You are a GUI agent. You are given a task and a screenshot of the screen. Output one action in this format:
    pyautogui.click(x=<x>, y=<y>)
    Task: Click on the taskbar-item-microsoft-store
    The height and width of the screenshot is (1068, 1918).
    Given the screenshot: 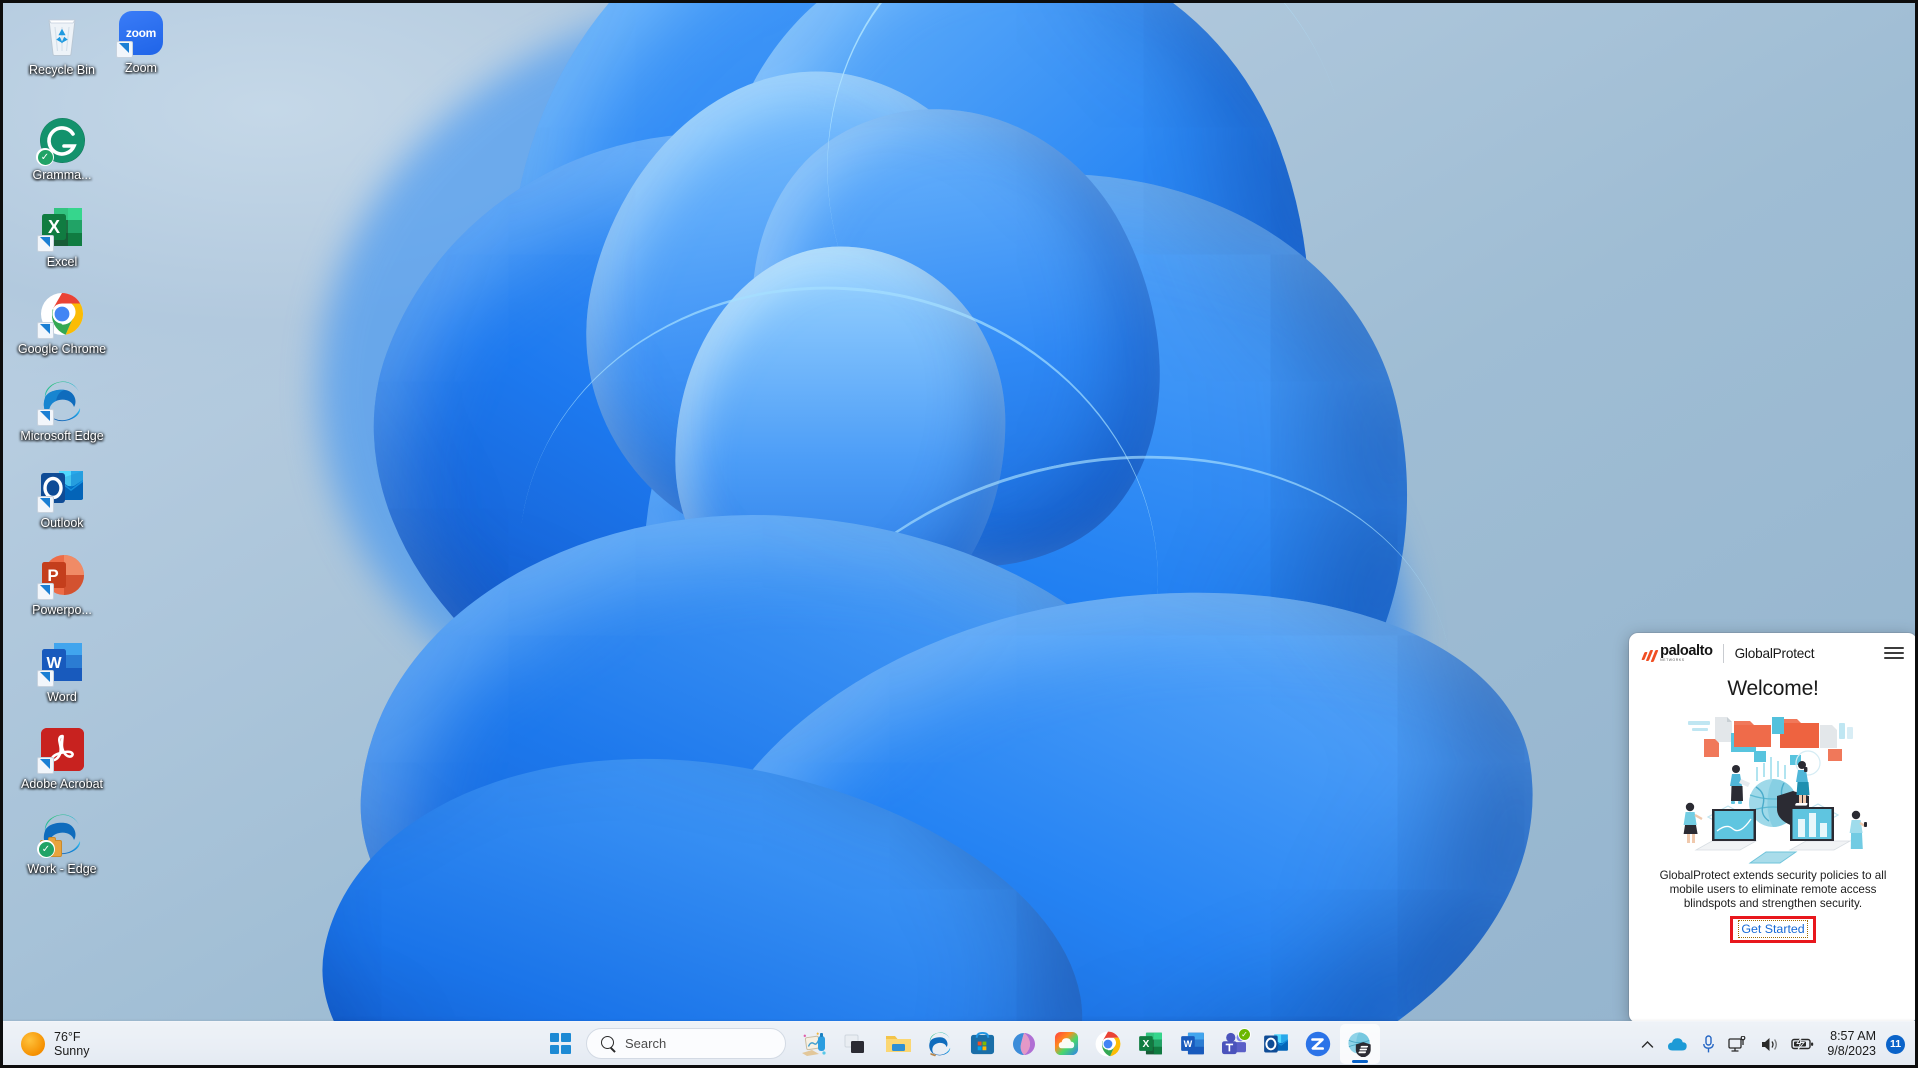 What is the action you would take?
    pyautogui.click(x=982, y=1044)
    